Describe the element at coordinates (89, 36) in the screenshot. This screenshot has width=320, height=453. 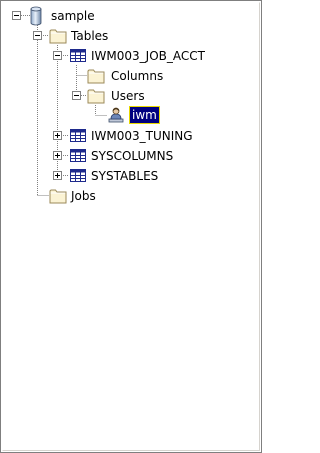
I see `tree-label-tables: Tables` at that location.